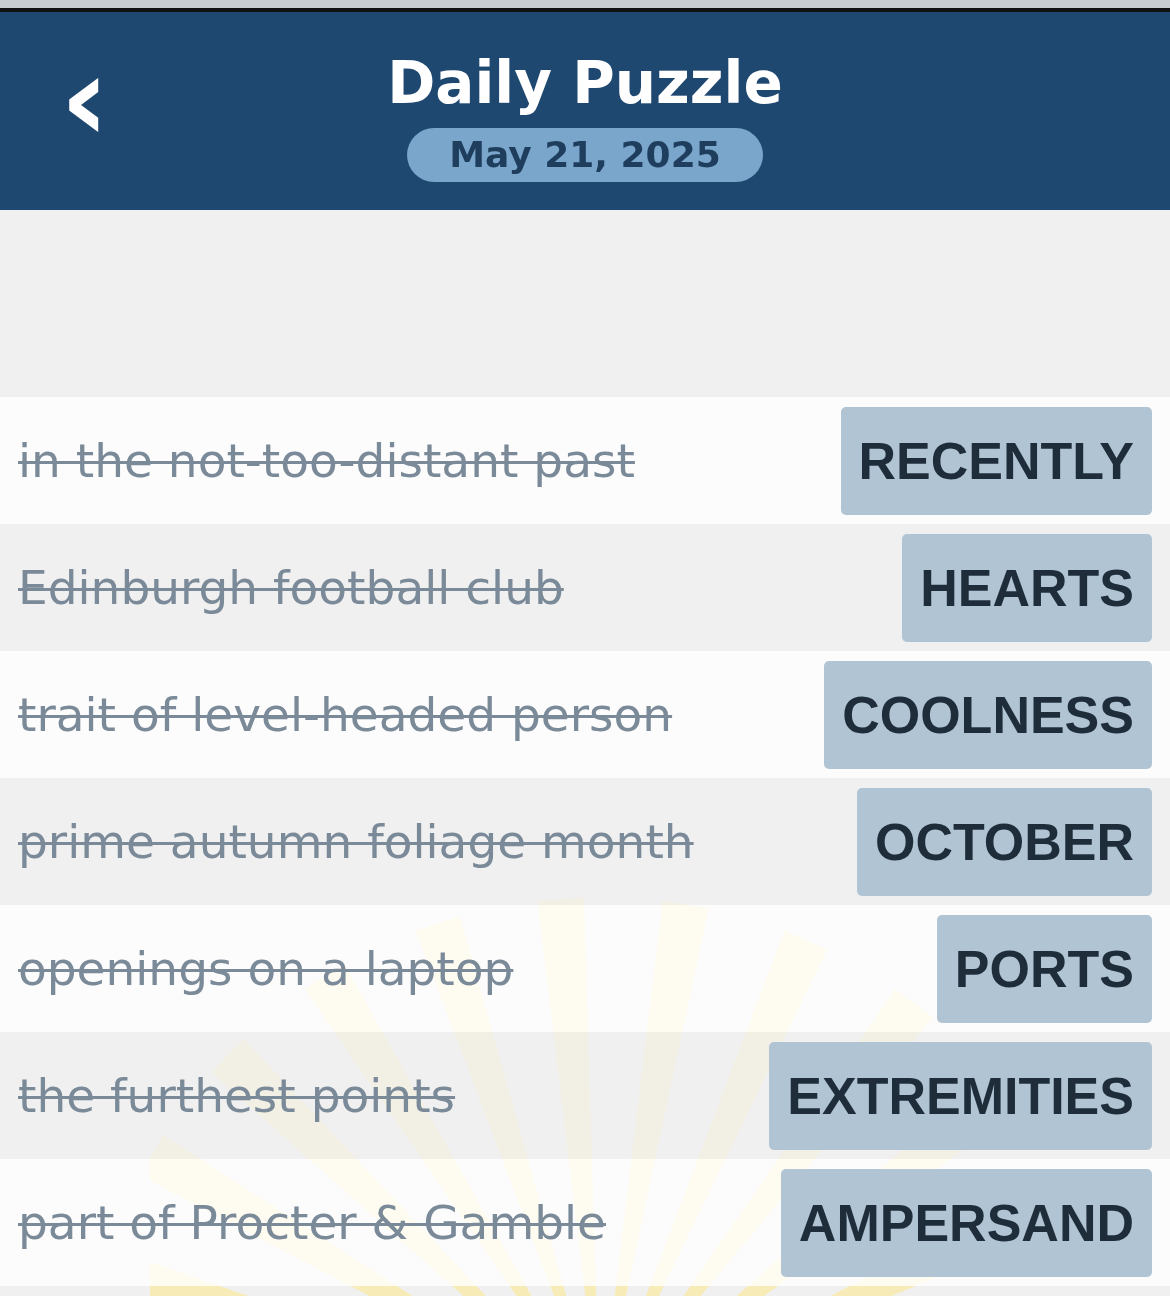 This screenshot has height=1296, width=1170. What do you see at coordinates (996, 460) in the screenshot?
I see `answer-tile: RECENTLY` at bounding box center [996, 460].